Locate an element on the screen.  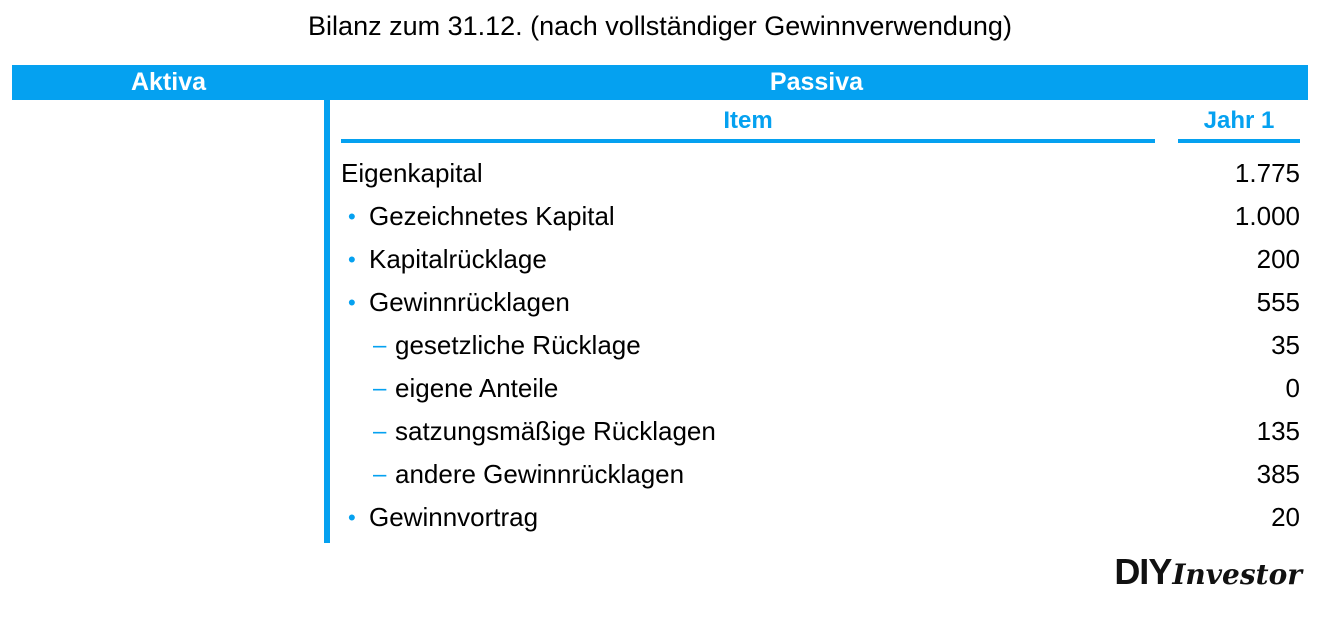
column-header-jahr-1: Jahr 1 is located at coordinates (1239, 123).